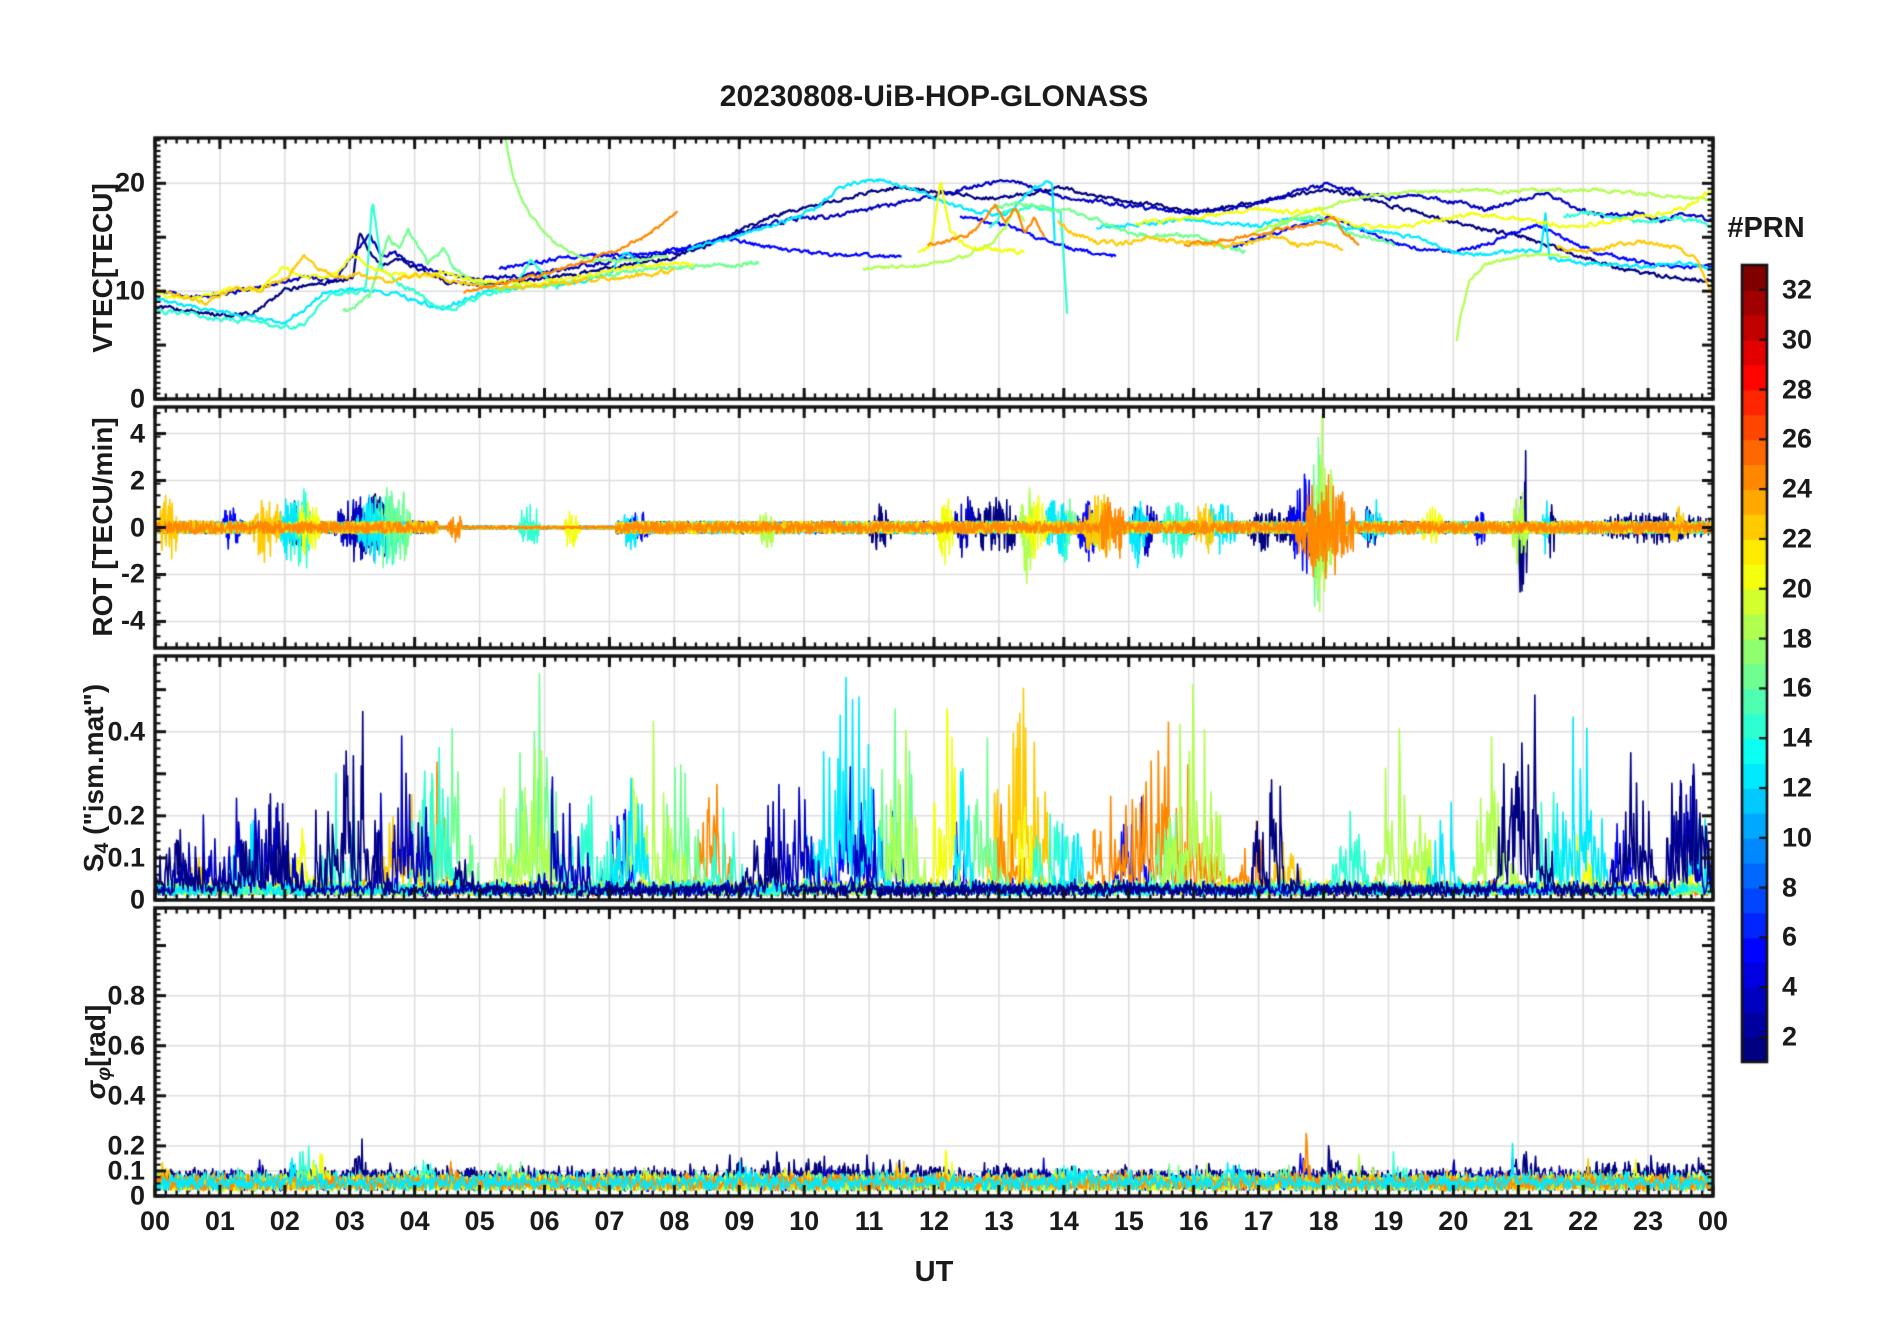 This screenshot has width=1902, height=1330. Describe the element at coordinates (934, 1272) in the screenshot. I see `x-axis-label: UT` at that location.